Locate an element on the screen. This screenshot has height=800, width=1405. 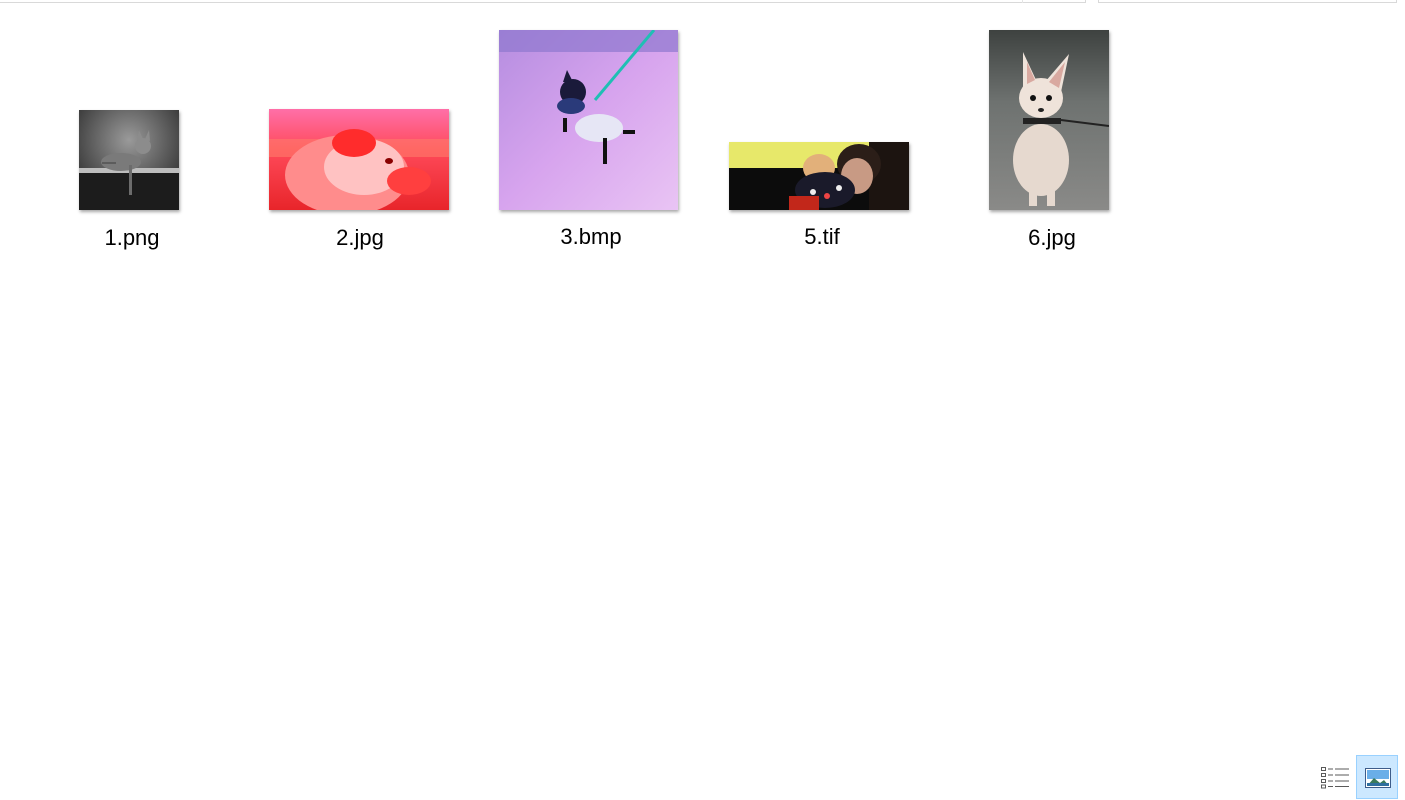
details-view-icon is located at coordinates (1335, 777).